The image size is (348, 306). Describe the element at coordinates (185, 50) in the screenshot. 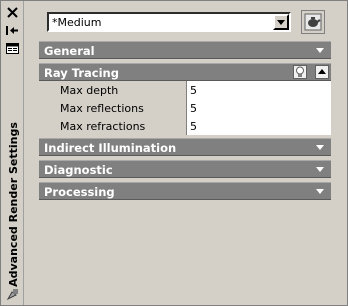

I see `section-general: General` at that location.